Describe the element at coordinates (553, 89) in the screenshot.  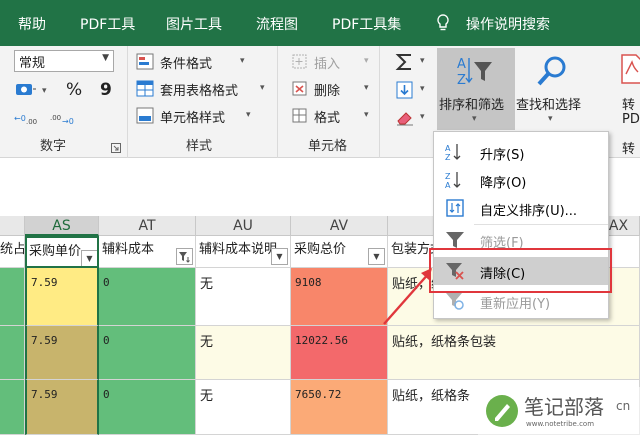
I see `find-select-button: 查找和选择 ▾` at that location.